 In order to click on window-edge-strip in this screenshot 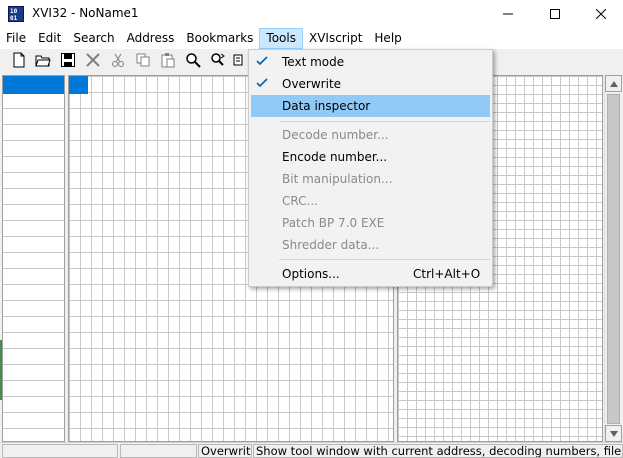, I will do `click(1, 370)`.